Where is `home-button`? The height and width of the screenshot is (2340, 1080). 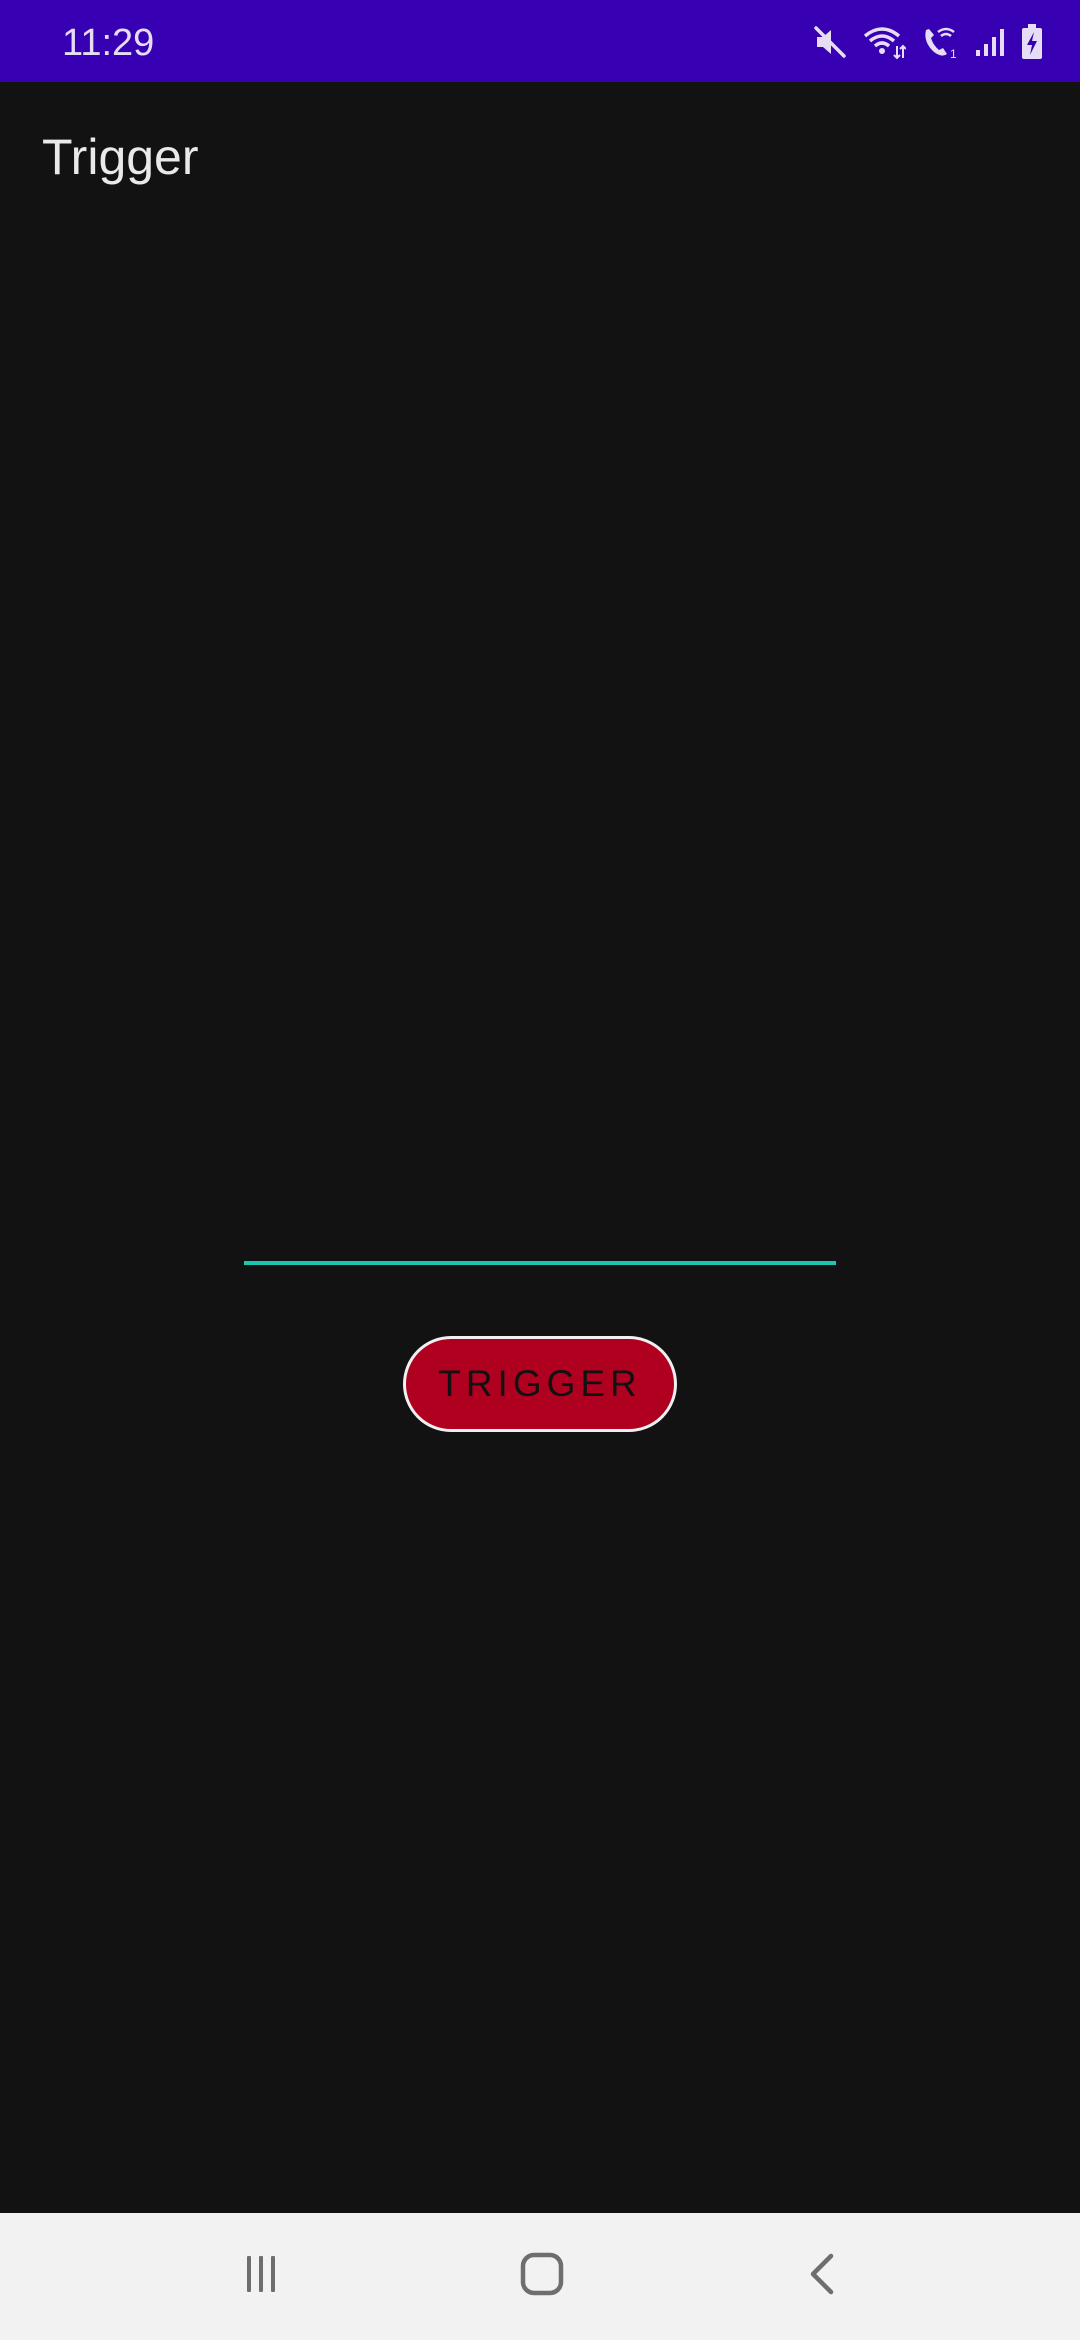
home-button is located at coordinates (542, 2276).